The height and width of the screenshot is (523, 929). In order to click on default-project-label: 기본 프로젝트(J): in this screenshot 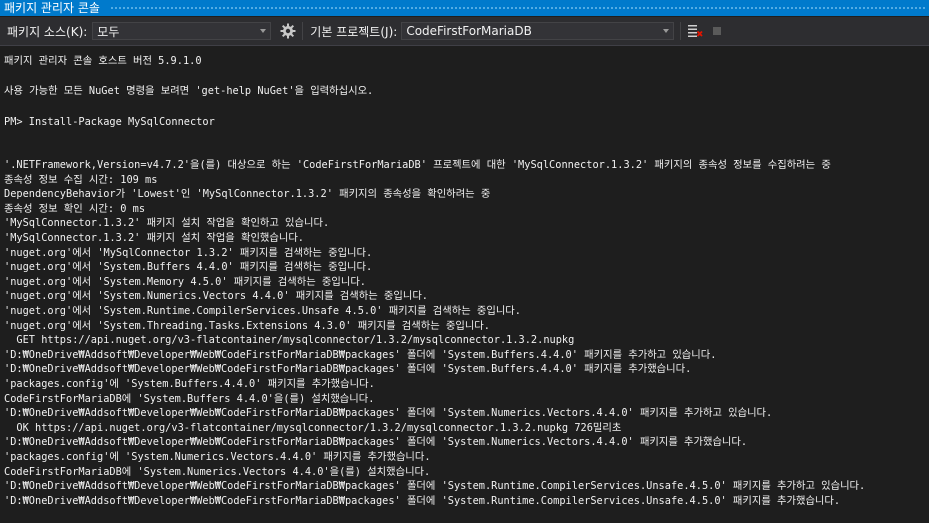, I will do `click(354, 31)`.